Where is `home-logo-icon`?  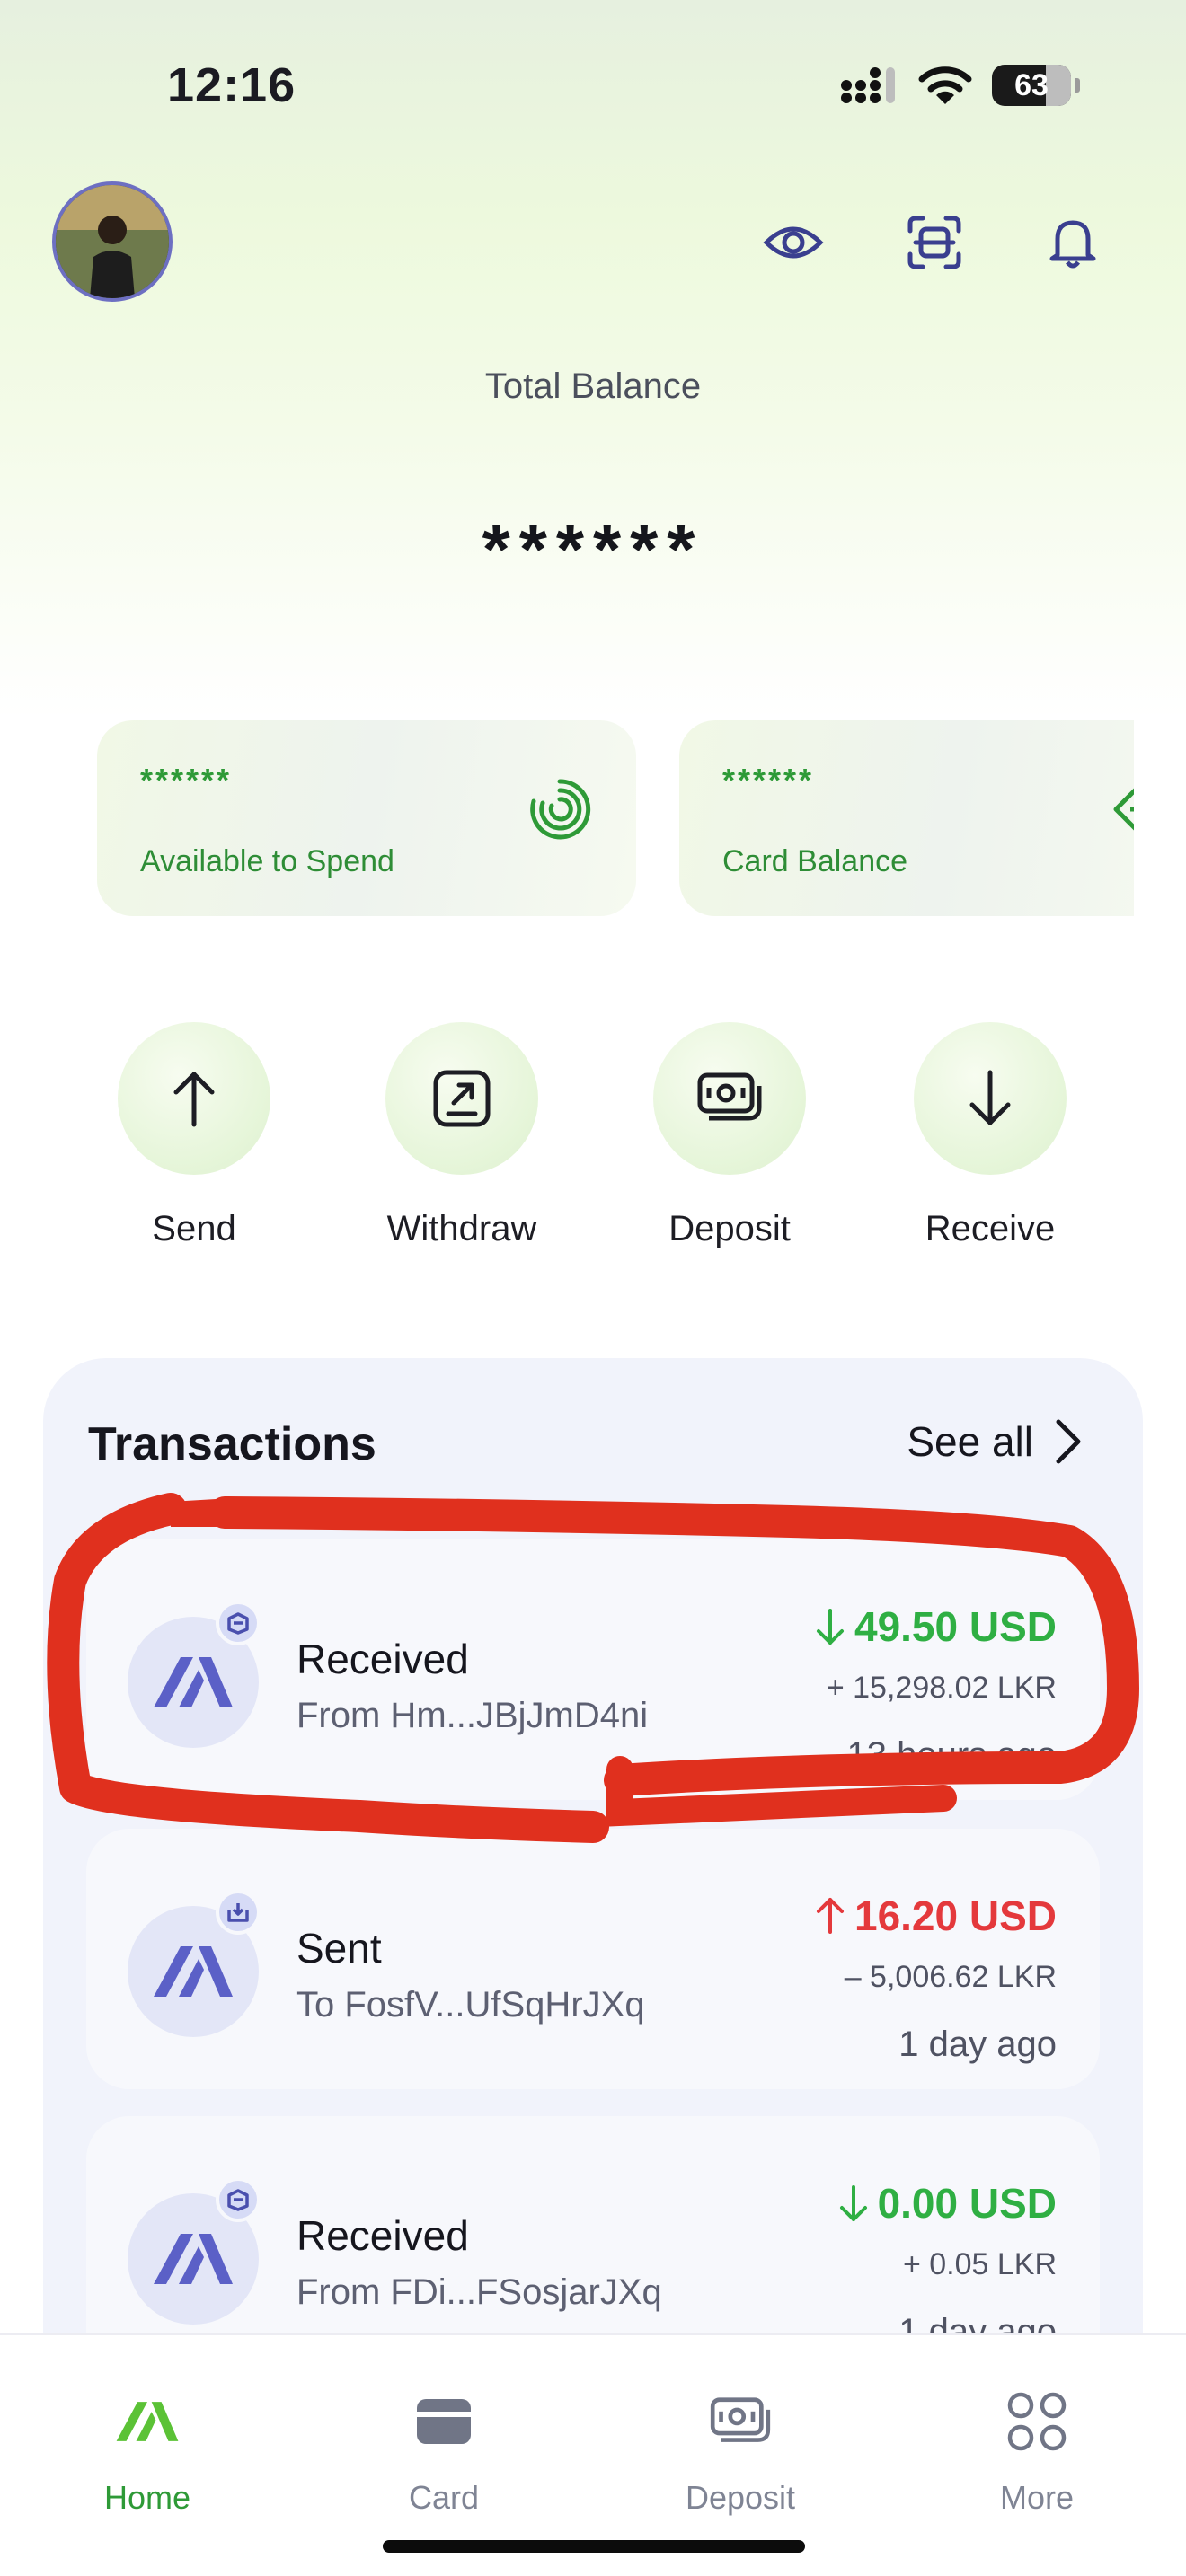
home-logo-icon is located at coordinates (147, 2421).